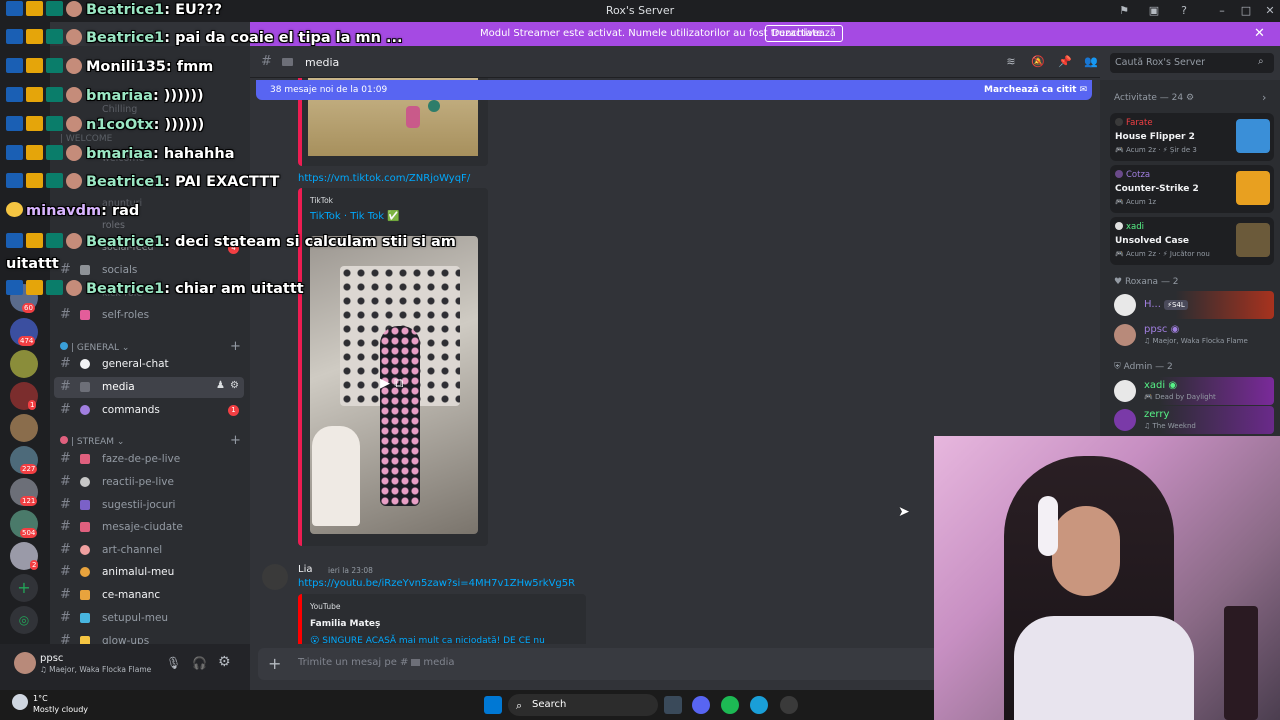 This screenshot has height=720, width=1280. What do you see at coordinates (150, 440) in the screenshot?
I see `category-stream: | STREAM ⌄ +` at bounding box center [150, 440].